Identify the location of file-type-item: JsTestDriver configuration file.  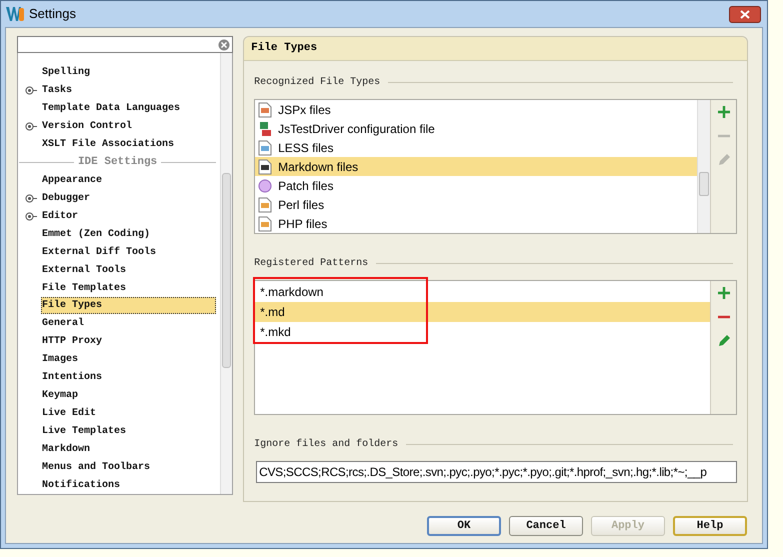
(476, 128).